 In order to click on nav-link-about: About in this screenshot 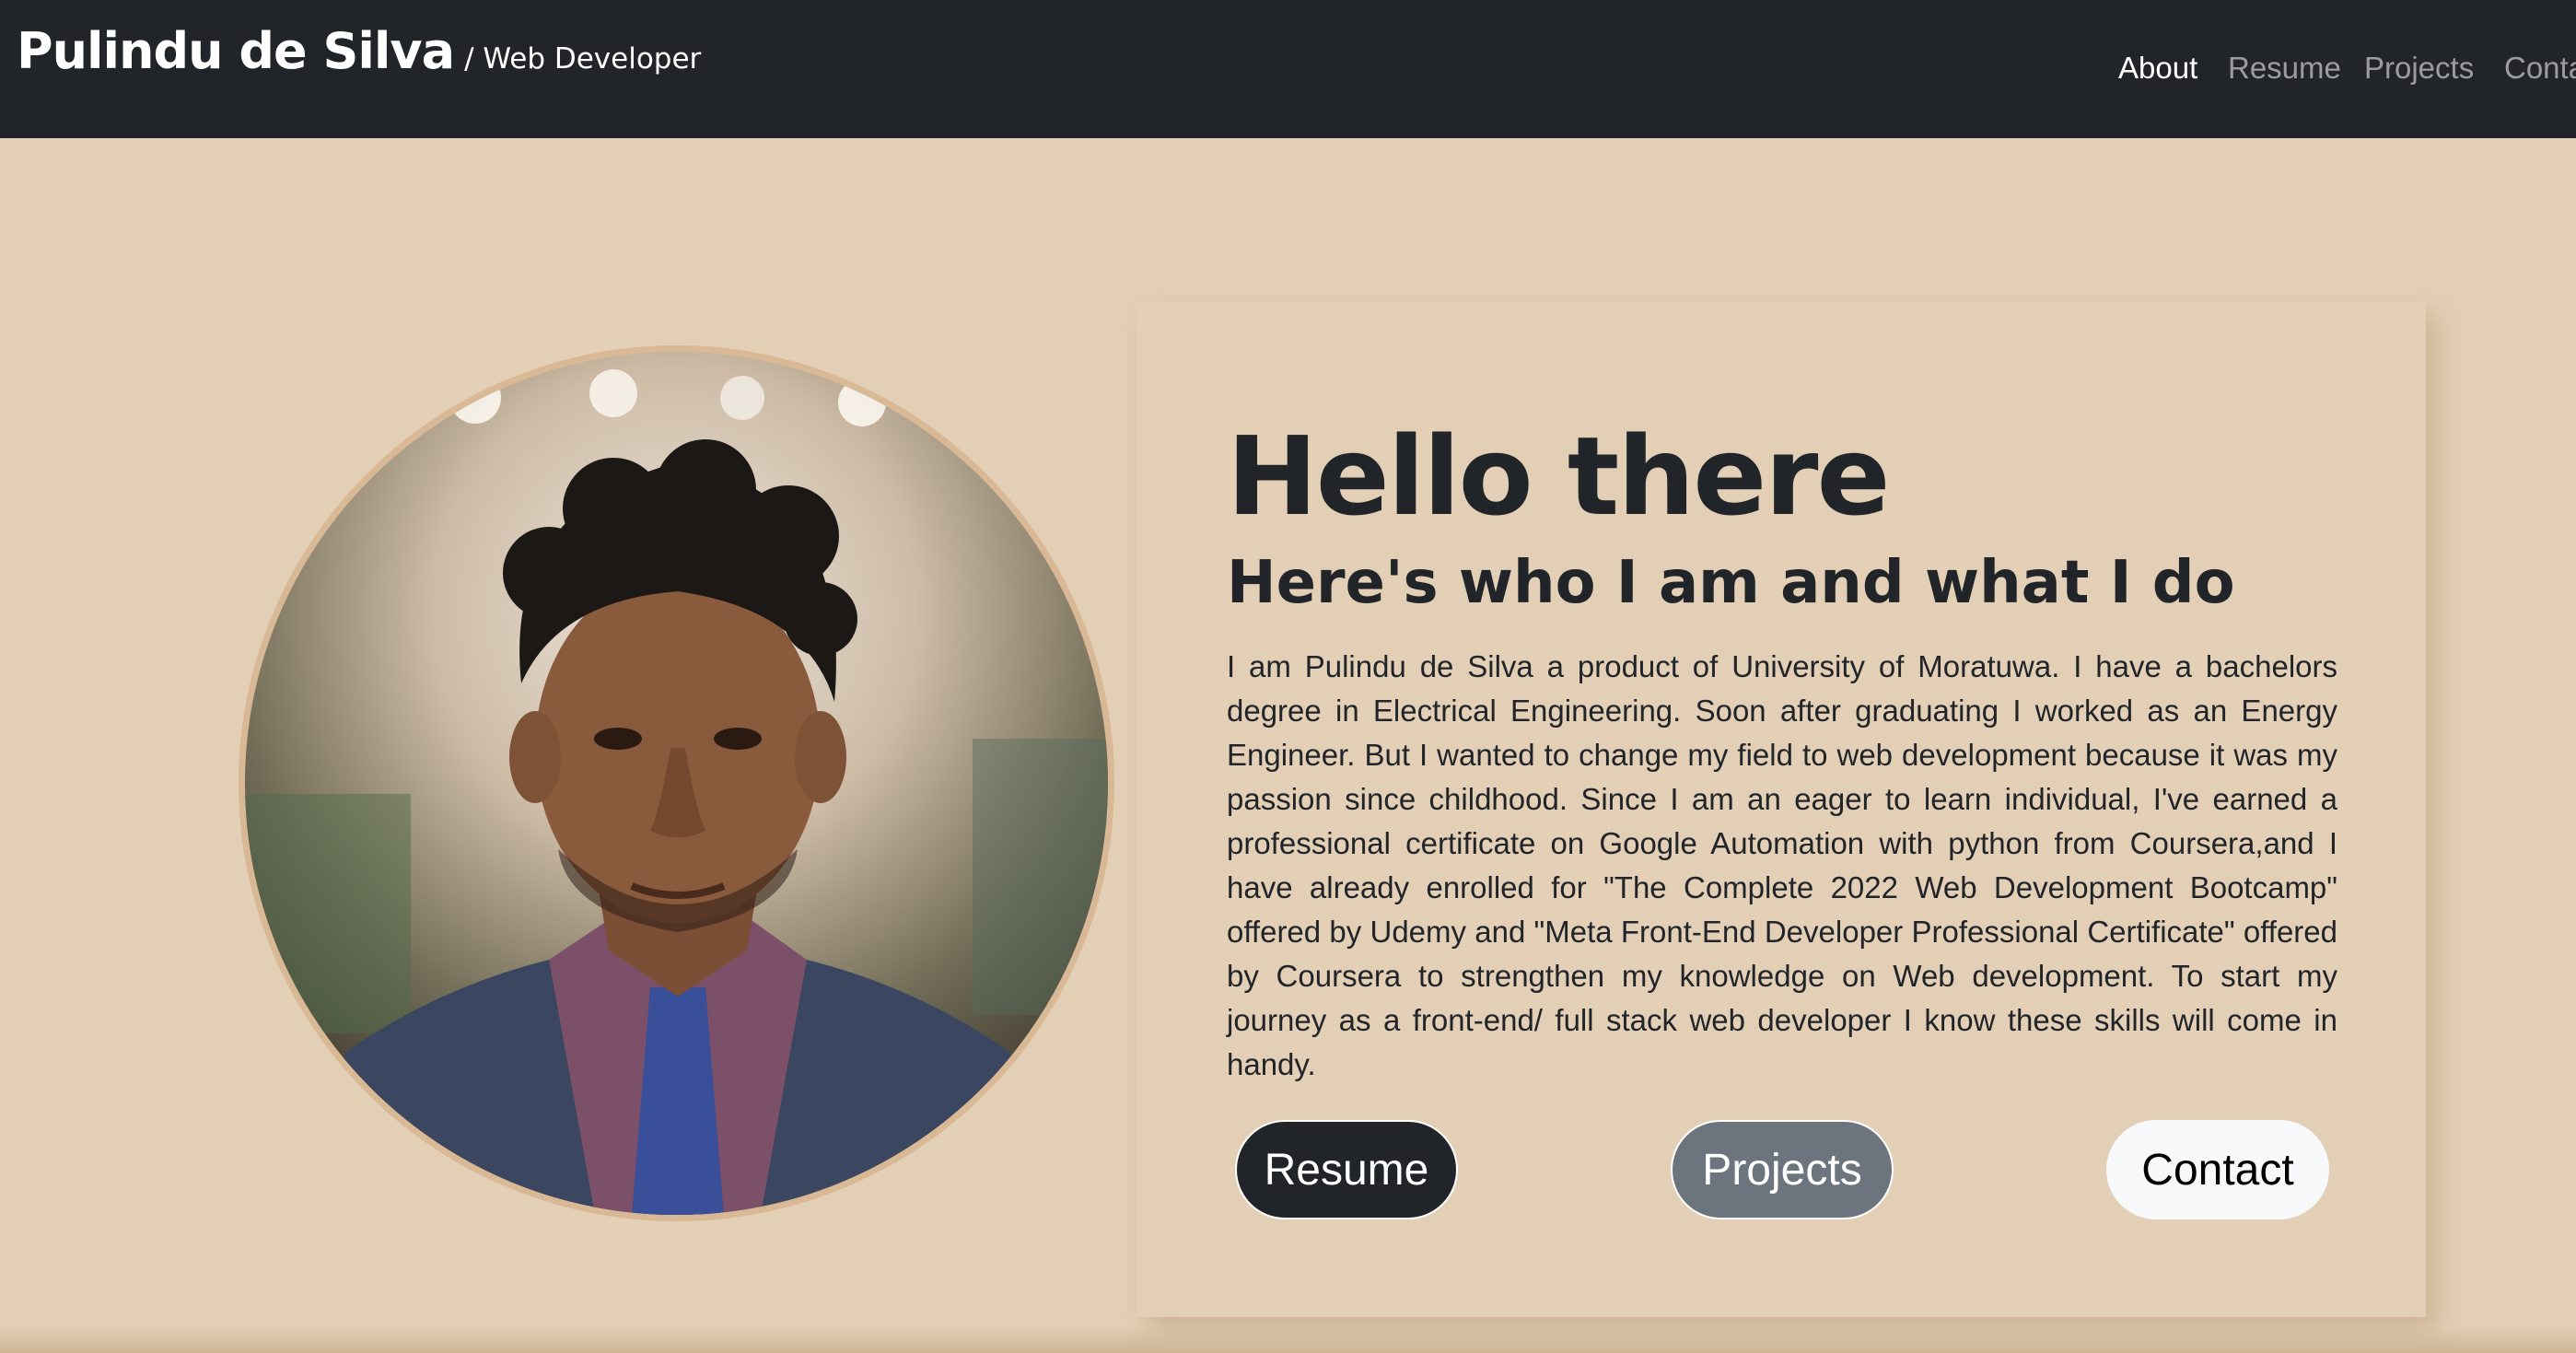, I will do `click(2157, 68)`.